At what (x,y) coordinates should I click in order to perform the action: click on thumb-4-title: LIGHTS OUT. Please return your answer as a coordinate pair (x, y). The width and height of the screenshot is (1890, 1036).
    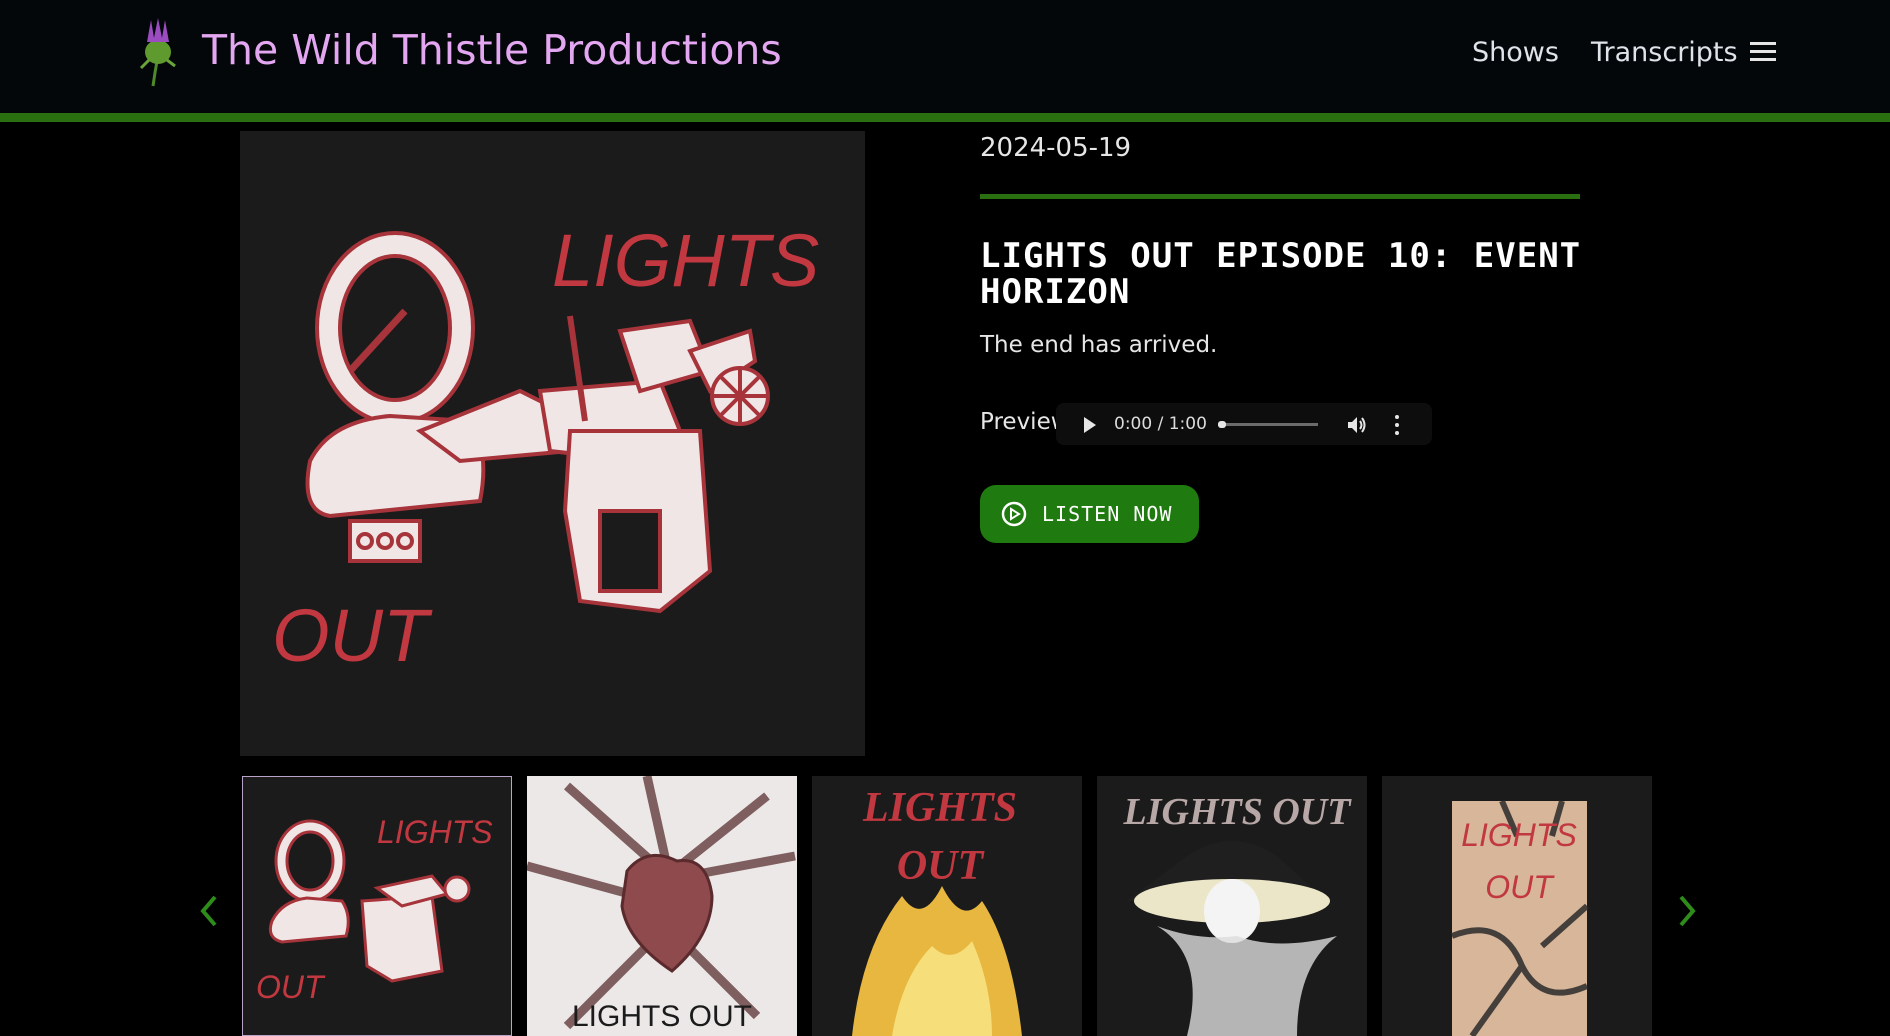
    Looking at the image, I should click on (1238, 812).